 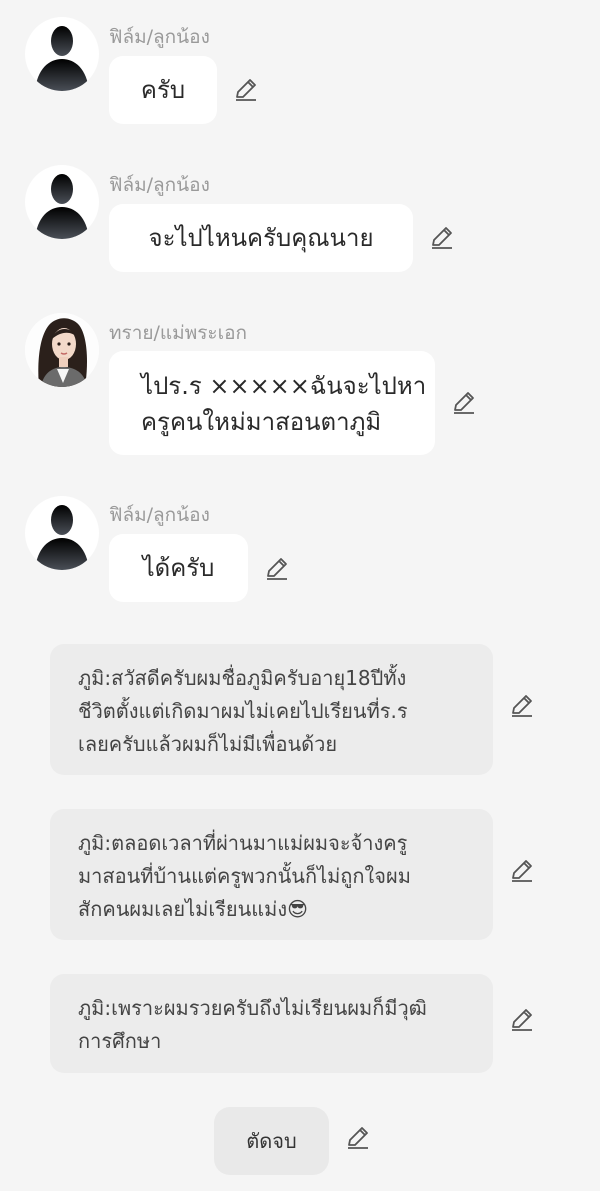 I want to click on message-bubble: ครับ, so click(x=163, y=90).